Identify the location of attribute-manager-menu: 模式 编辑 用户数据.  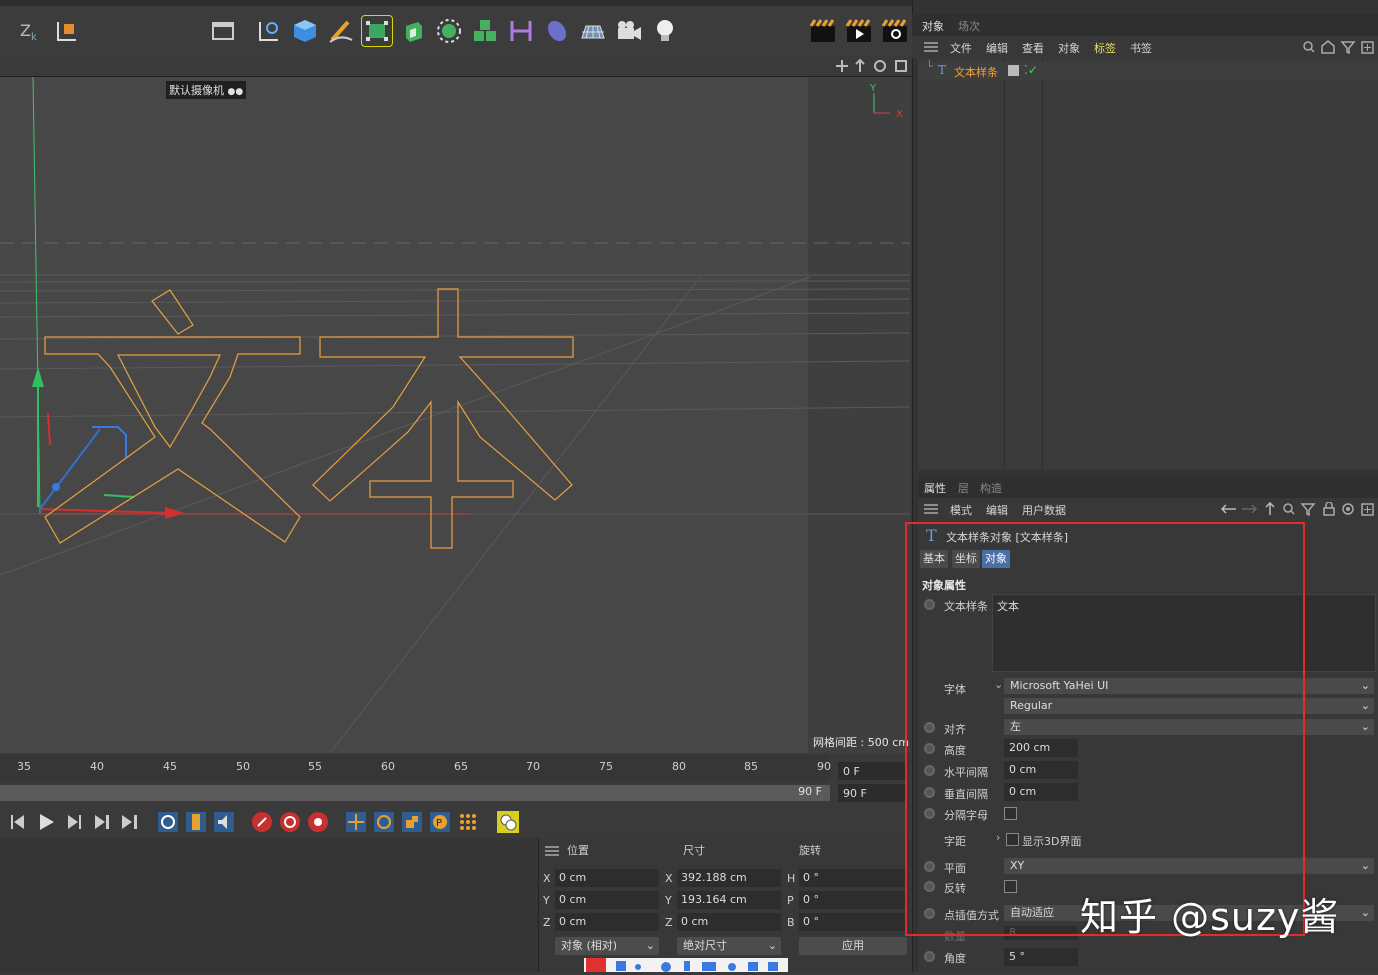
(1148, 509).